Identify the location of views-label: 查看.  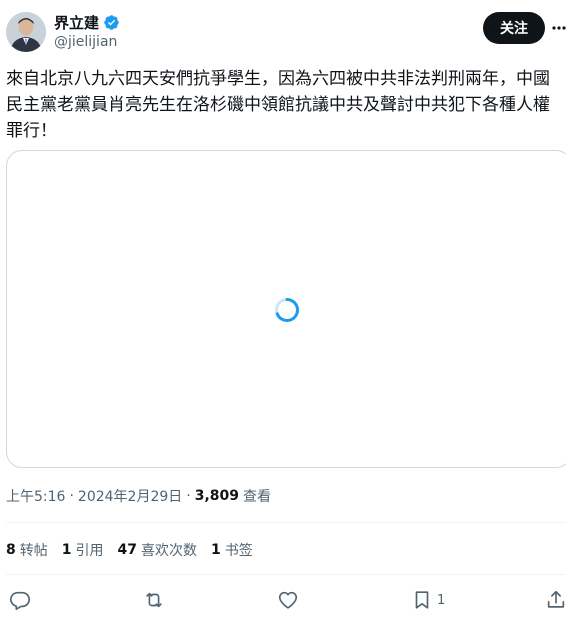
(257, 497).